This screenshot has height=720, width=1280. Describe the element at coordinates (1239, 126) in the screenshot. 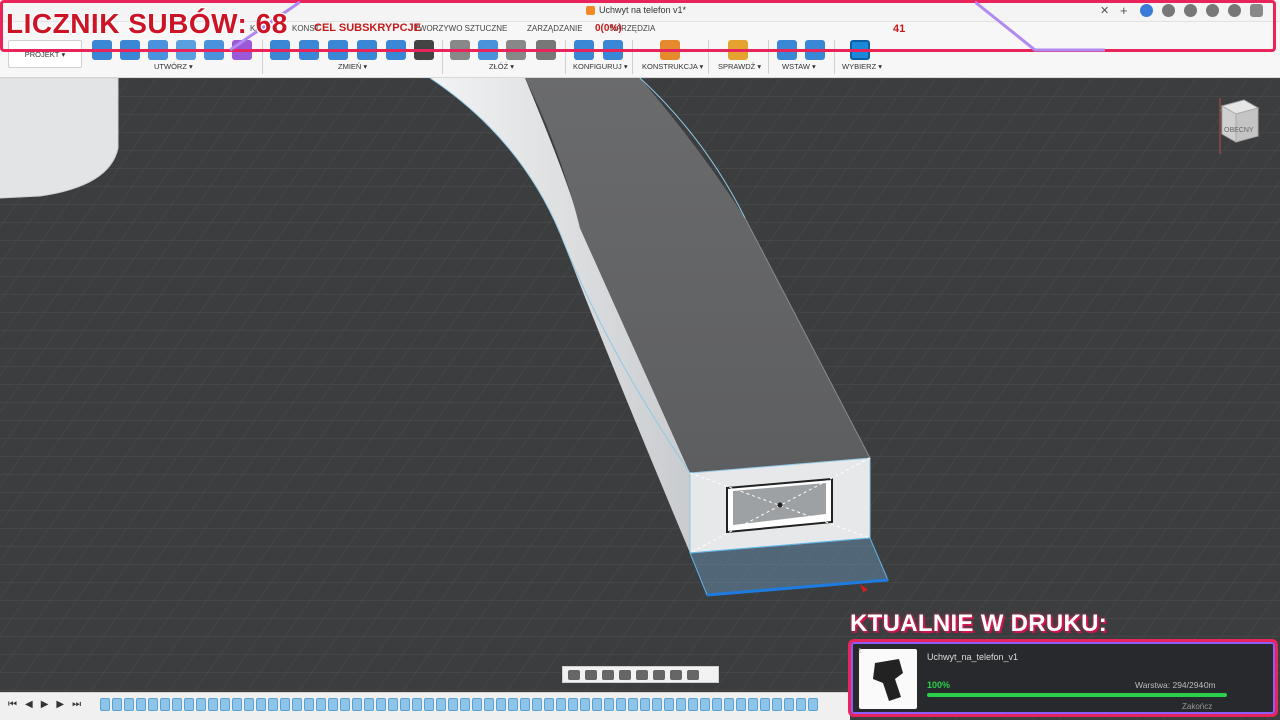

I see `viewcube: OBECNY` at that location.